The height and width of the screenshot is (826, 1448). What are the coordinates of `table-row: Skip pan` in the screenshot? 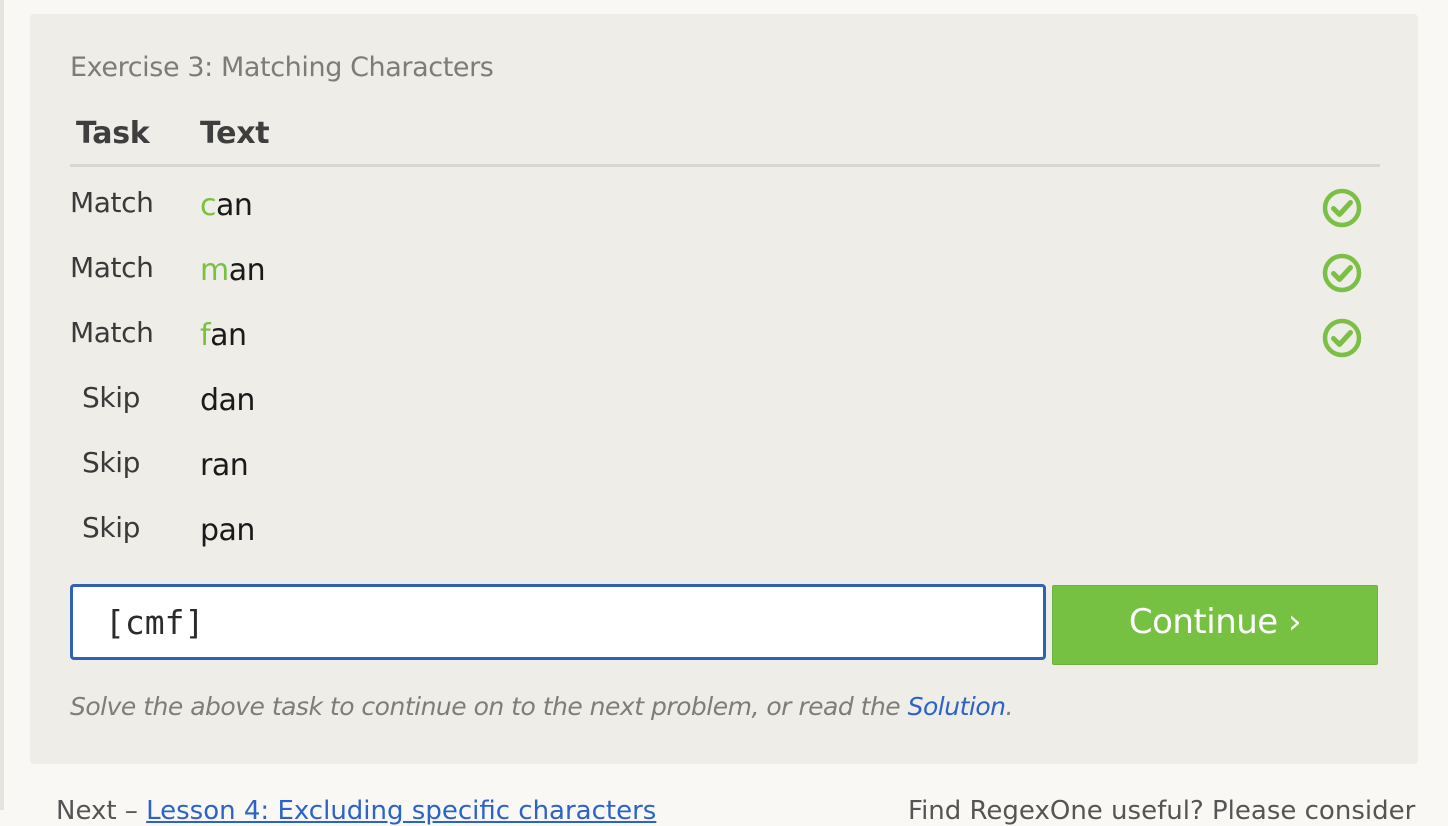 It's located at (725, 541).